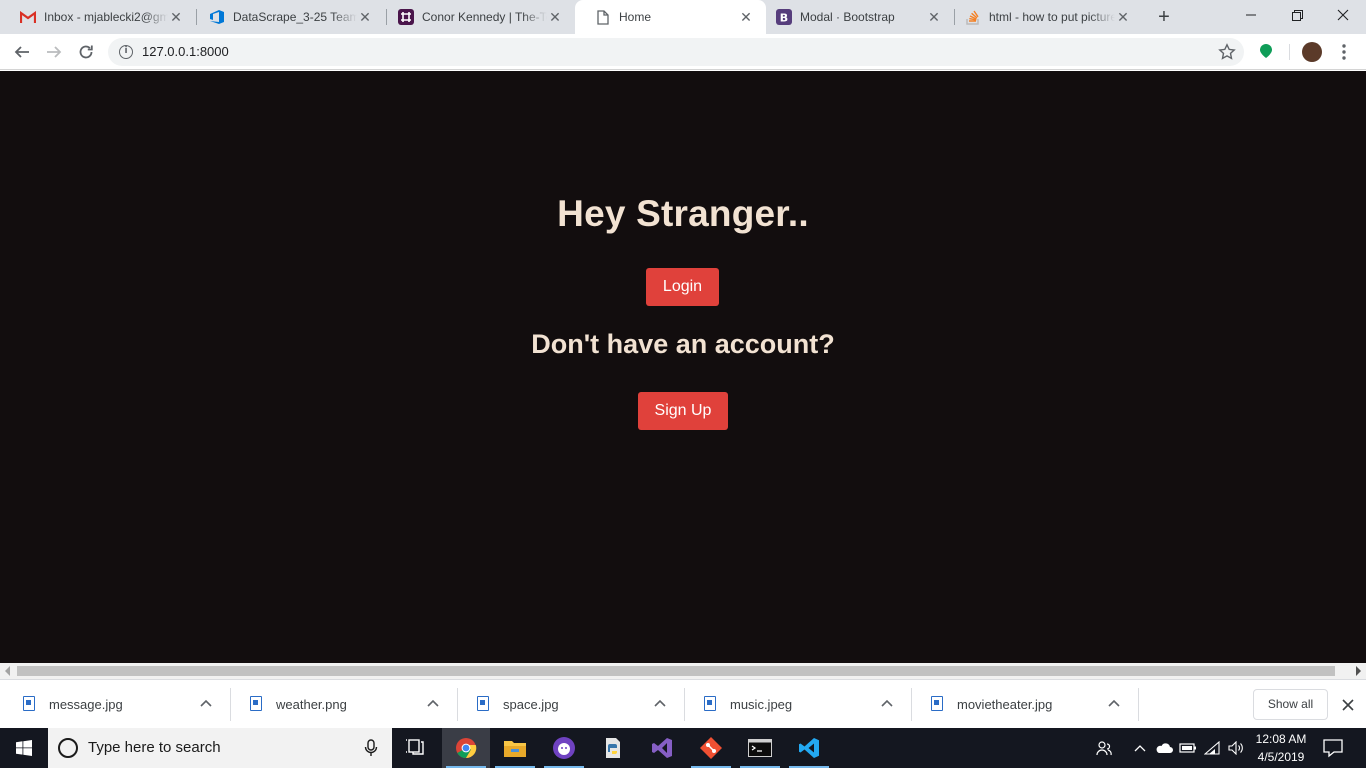 This screenshot has height=768, width=1366. I want to click on bootstrap-icon: B, so click(784, 17).